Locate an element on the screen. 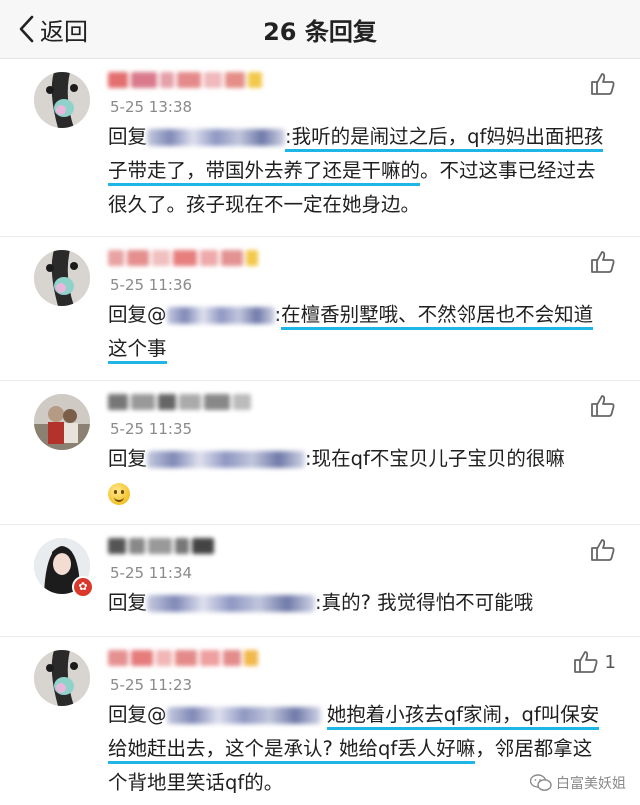  like-button: 1 is located at coordinates (594, 662).